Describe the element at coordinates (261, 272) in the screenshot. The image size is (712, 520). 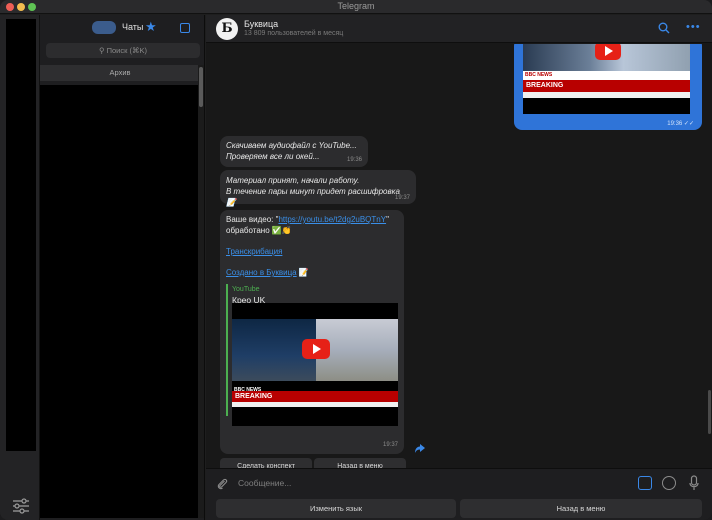
I see `created-link: Создано в Буквица` at that location.